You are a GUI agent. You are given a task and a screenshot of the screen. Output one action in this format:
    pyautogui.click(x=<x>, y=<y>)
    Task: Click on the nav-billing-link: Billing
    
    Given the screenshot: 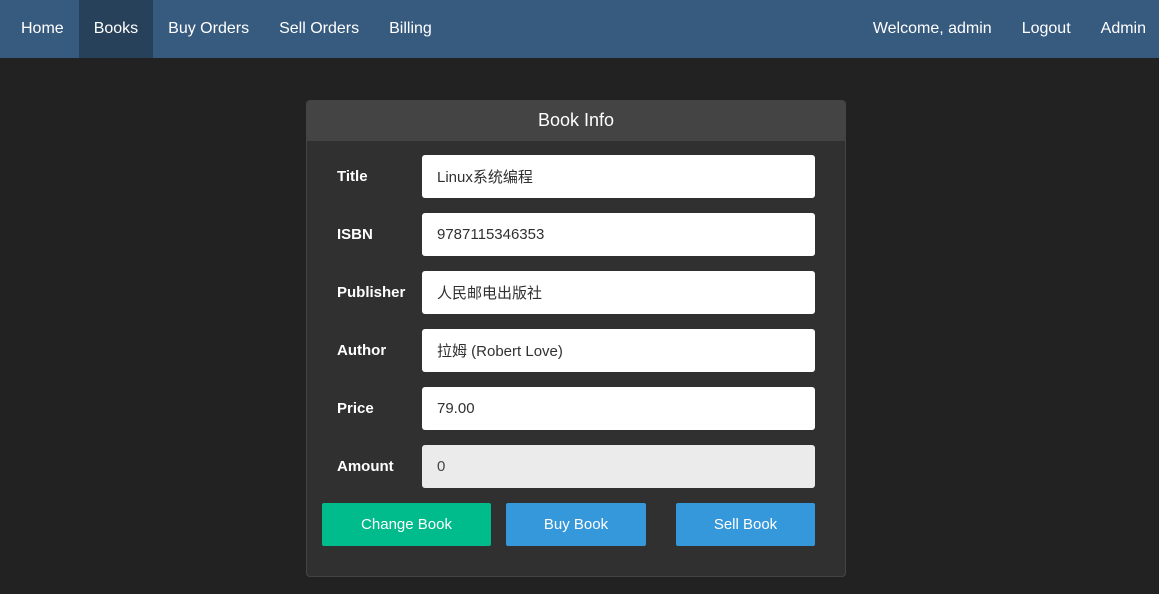 What is the action you would take?
    pyautogui.click(x=410, y=29)
    